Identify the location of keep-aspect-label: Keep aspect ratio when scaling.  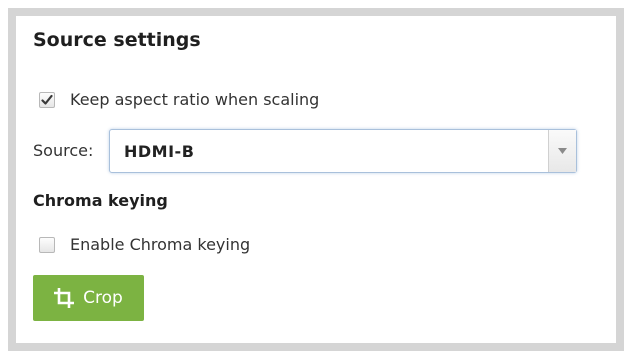
(194, 99).